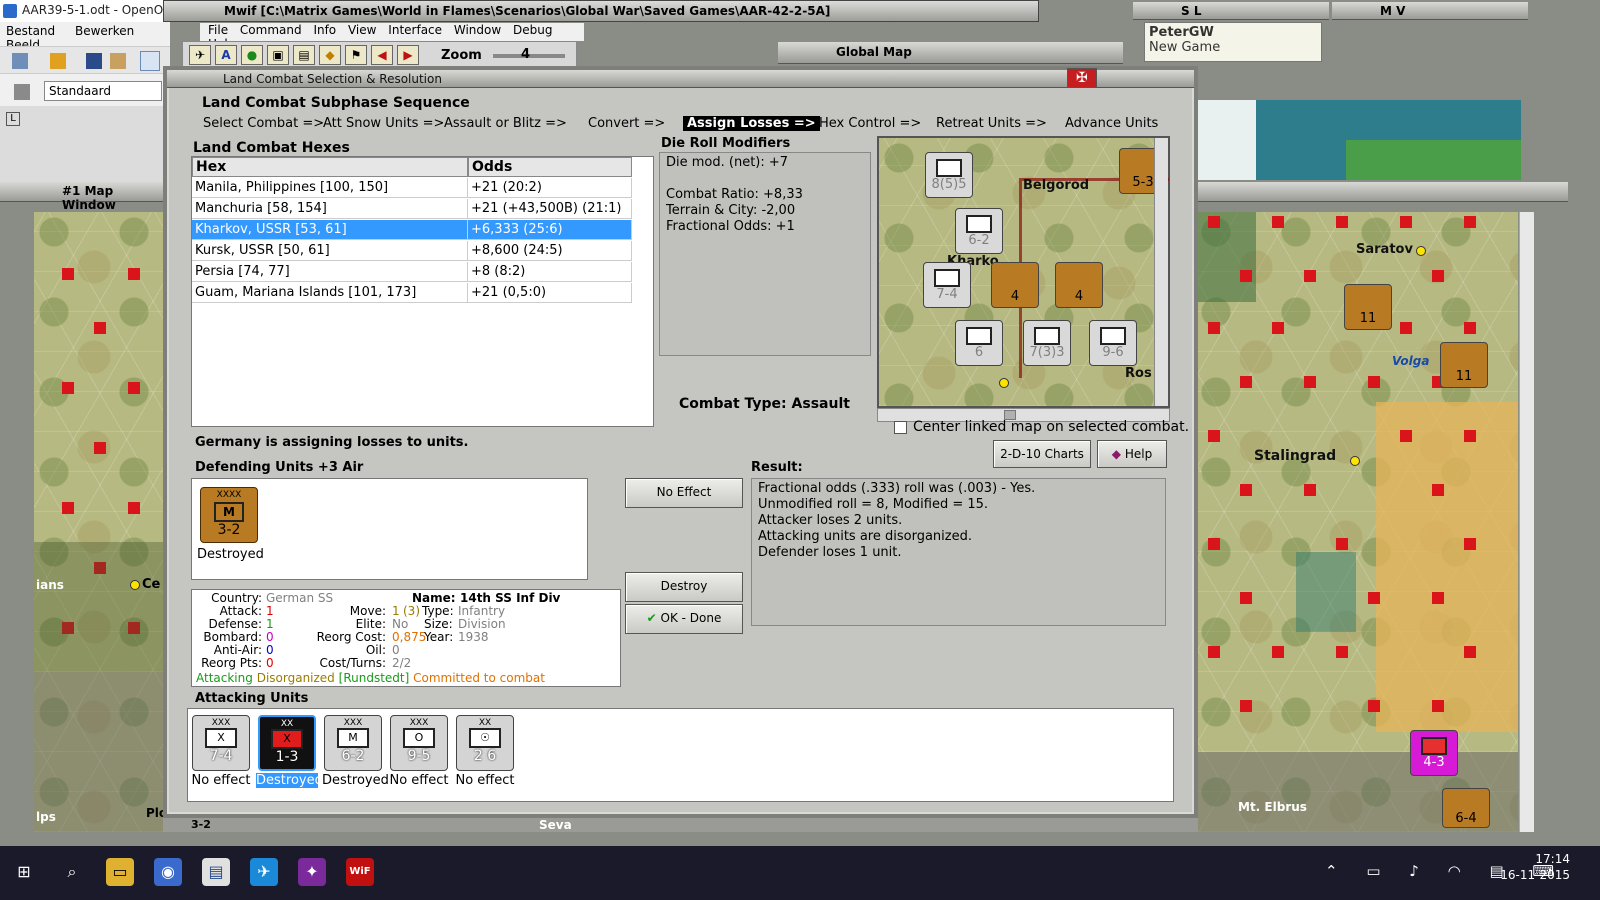  Describe the element at coordinates (118, 61) in the screenshot. I see `mail-icon` at that location.